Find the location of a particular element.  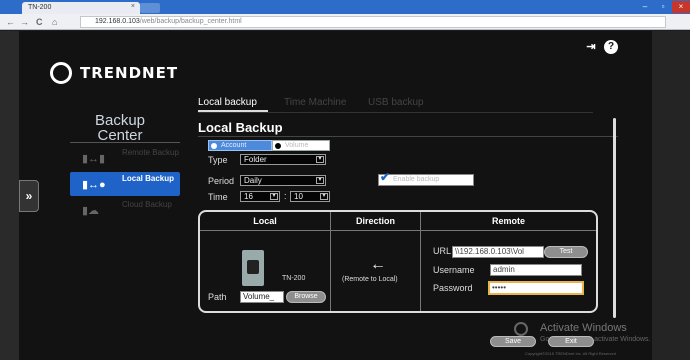

tab-title: TN-200 is located at coordinates (40, 7).